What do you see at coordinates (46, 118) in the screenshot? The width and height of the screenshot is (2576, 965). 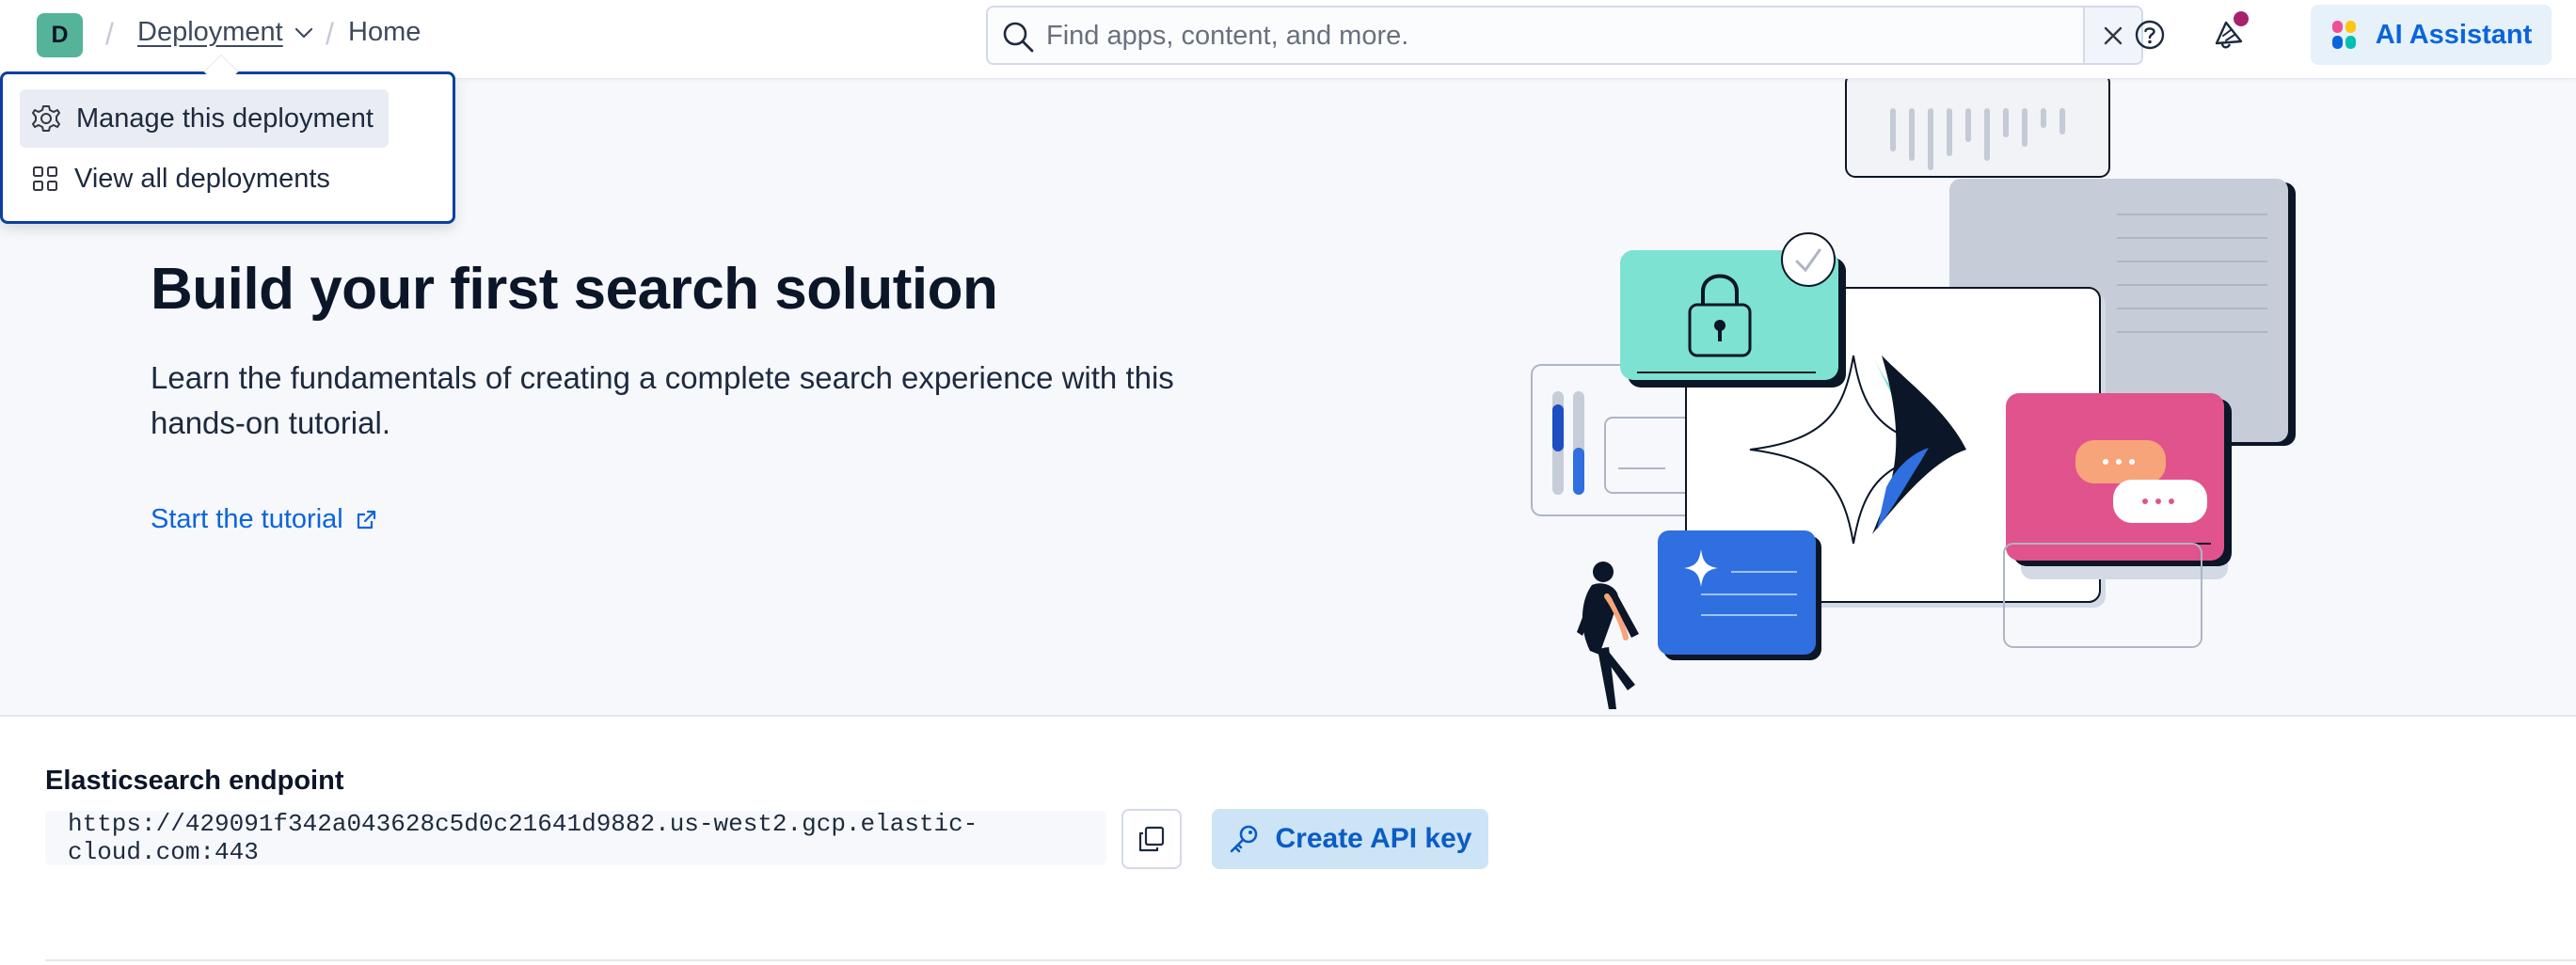 I see `gear-icon` at bounding box center [46, 118].